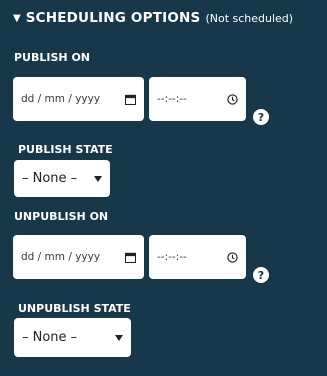 The height and width of the screenshot is (376, 327). What do you see at coordinates (113, 18) in the screenshot?
I see `section-title: SCHEDULING OPTIONS` at bounding box center [113, 18].